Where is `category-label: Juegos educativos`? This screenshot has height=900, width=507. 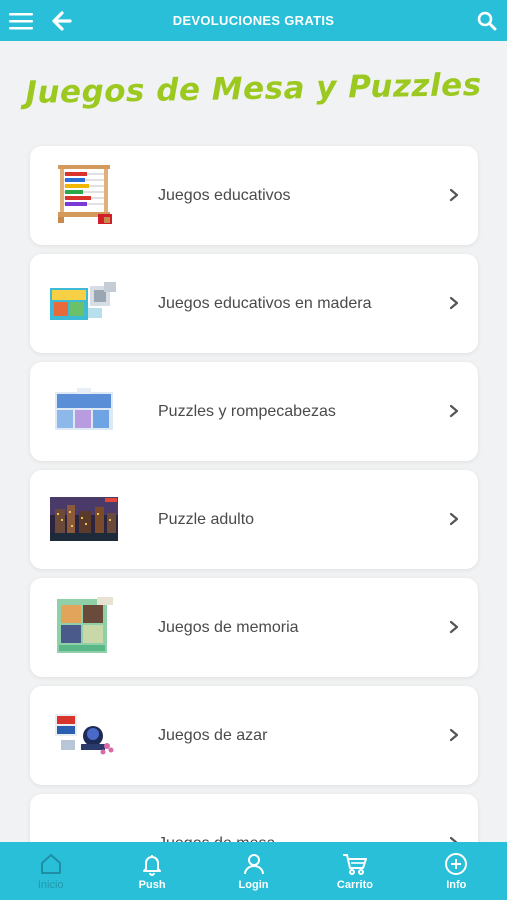
category-label: Juegos educativos is located at coordinates (224, 195).